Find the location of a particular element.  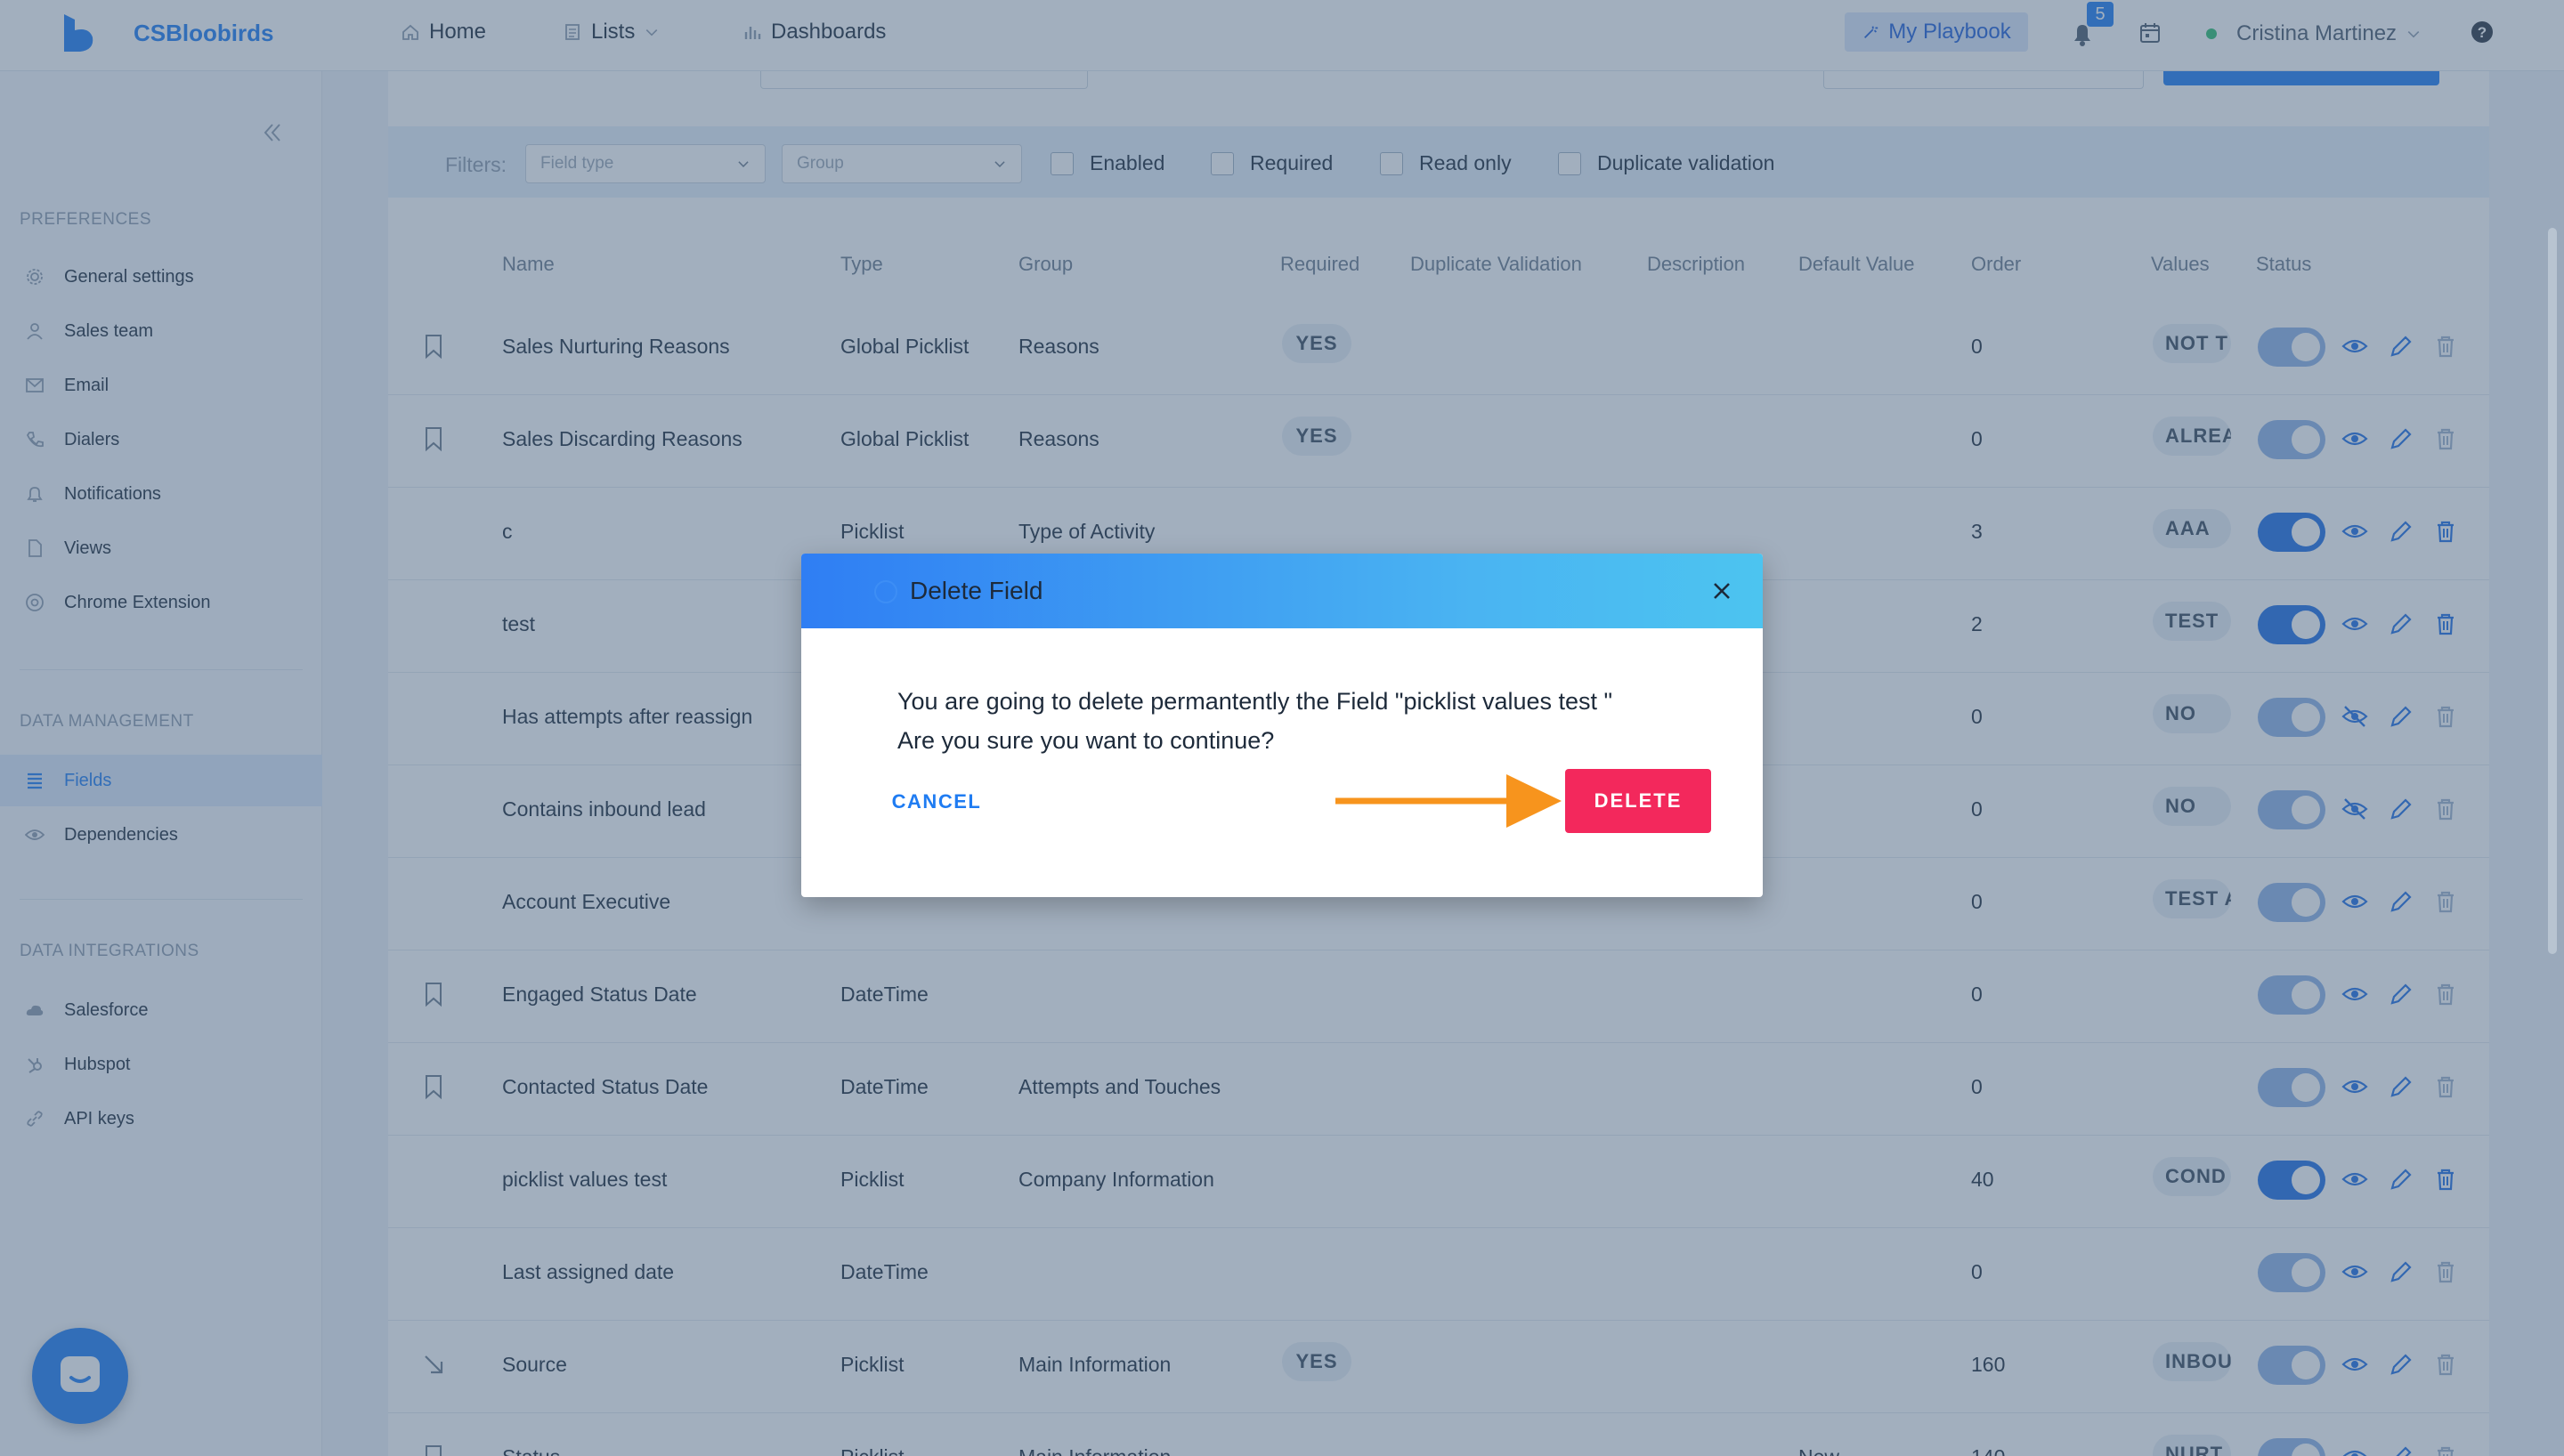

close-icon is located at coordinates (1721, 590).